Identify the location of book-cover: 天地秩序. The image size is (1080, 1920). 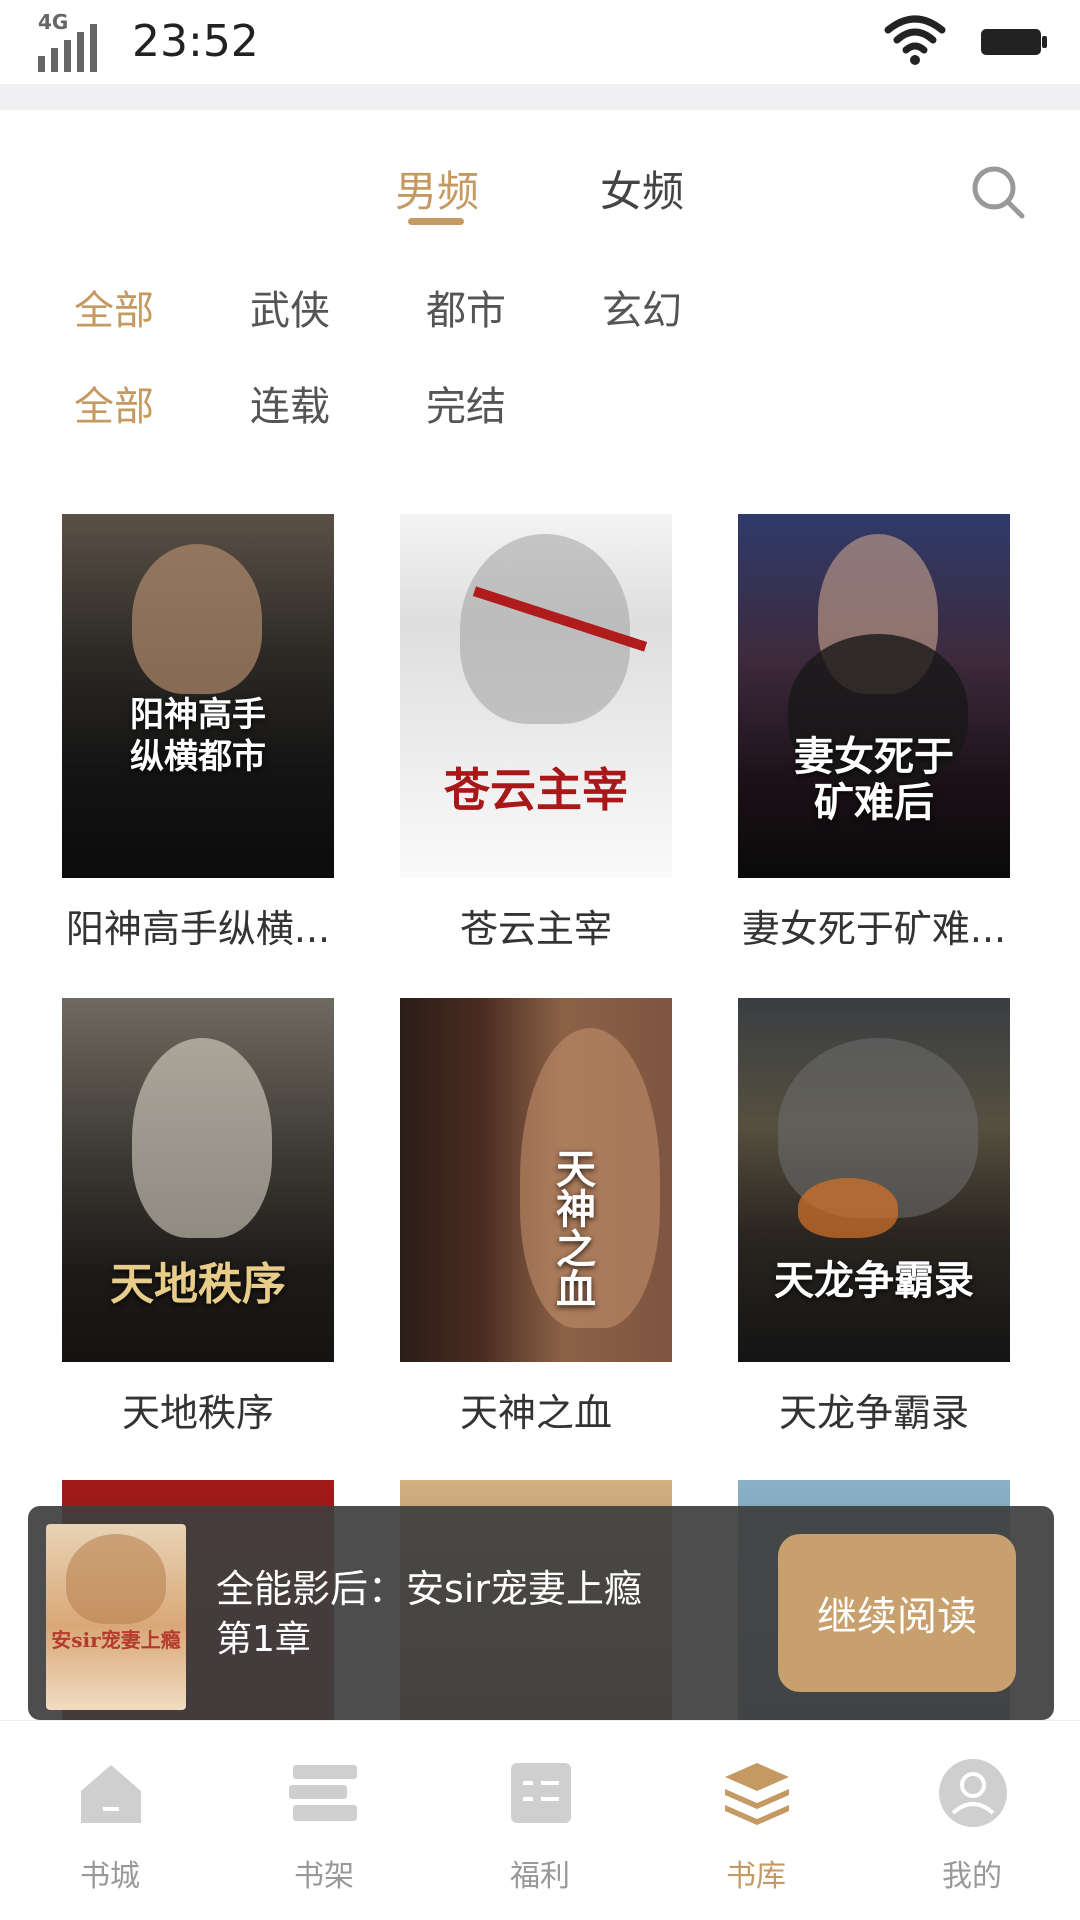
(198, 1180).